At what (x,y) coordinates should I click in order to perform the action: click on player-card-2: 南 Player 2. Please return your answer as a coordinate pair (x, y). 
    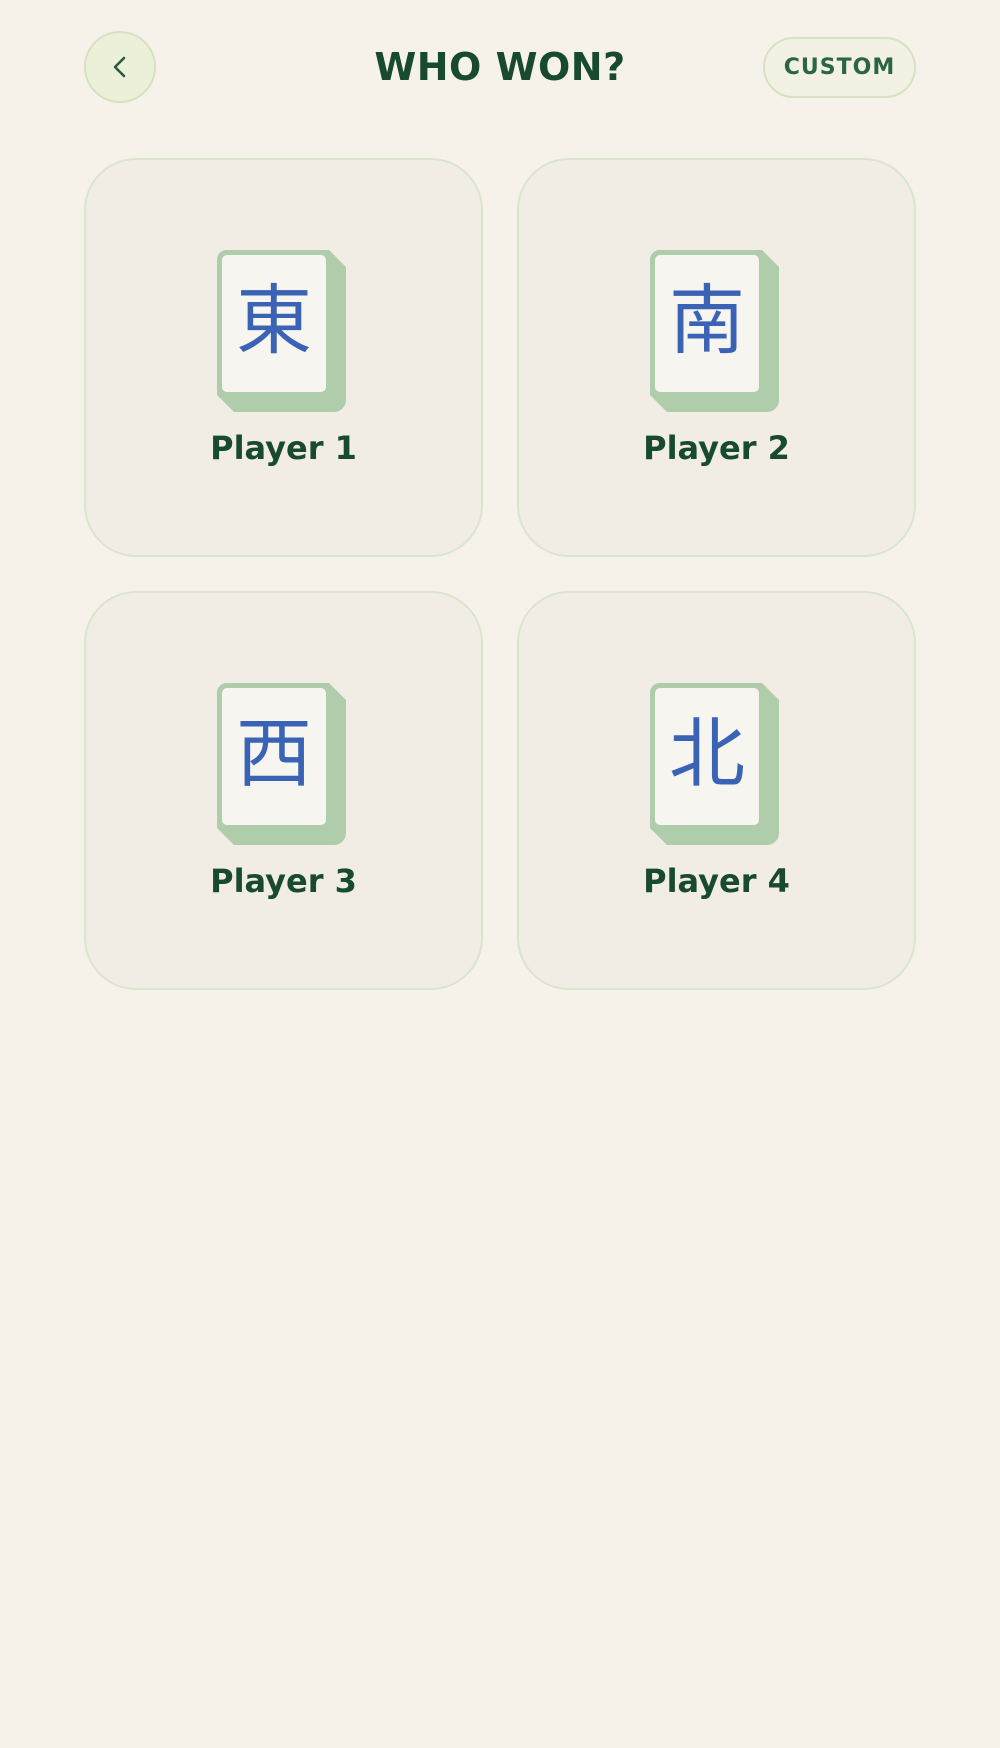
    Looking at the image, I should click on (716, 357).